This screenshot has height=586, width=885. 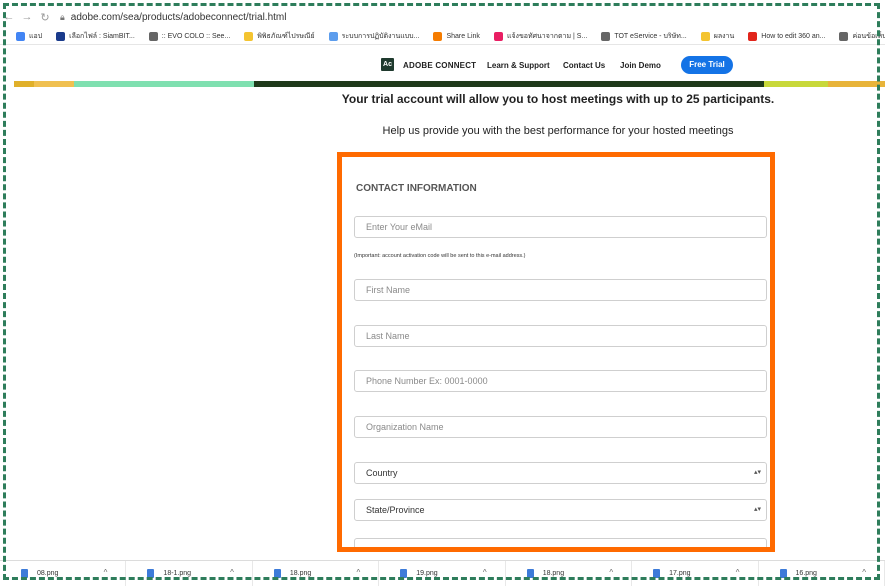 I want to click on nav-learn-support: Learn & Support, so click(x=518, y=65).